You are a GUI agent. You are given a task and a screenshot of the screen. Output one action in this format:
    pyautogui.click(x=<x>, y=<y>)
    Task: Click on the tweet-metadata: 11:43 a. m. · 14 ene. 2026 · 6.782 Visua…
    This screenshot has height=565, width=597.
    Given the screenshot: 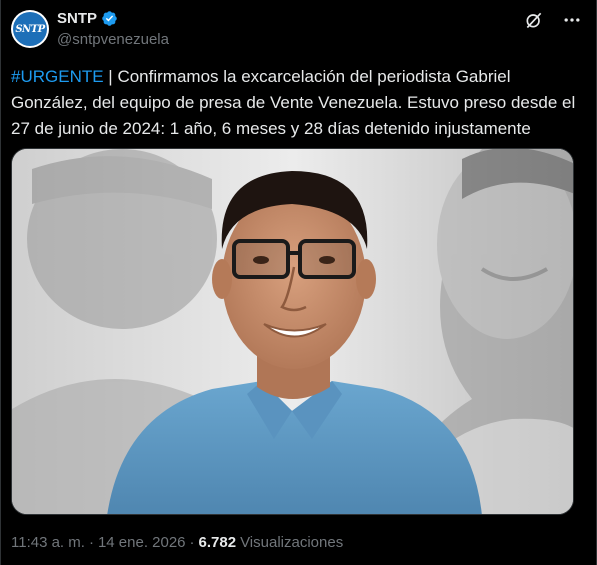 What is the action you would take?
    pyautogui.click(x=177, y=542)
    